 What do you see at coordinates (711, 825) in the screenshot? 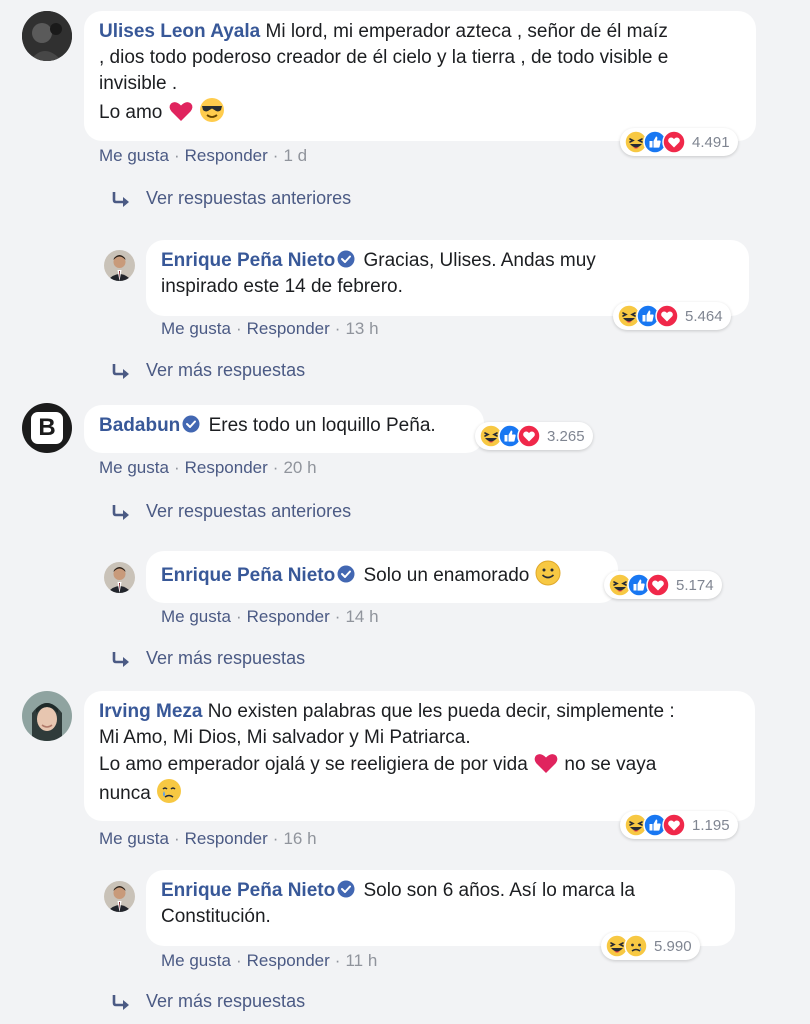
I see `reaction-count: 1.195` at bounding box center [711, 825].